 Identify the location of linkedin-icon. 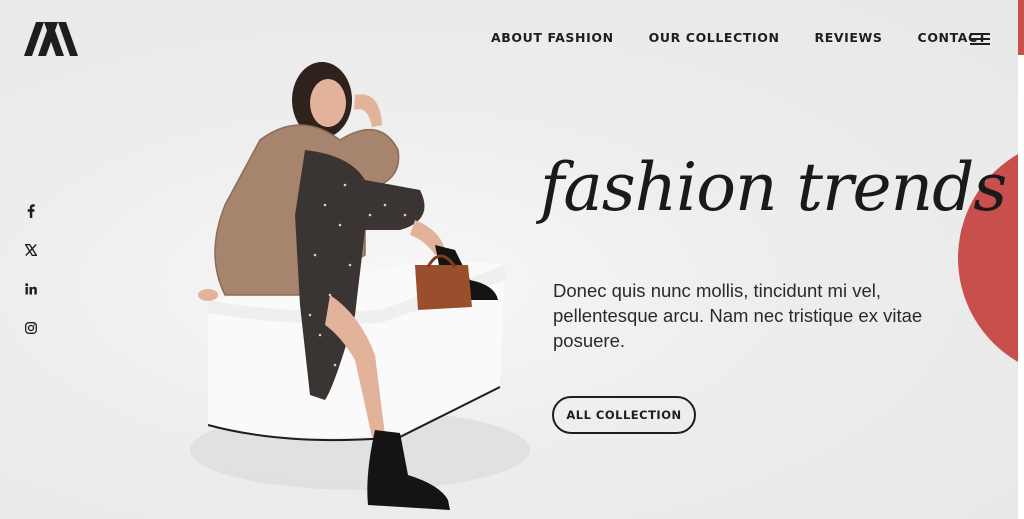
(31, 289).